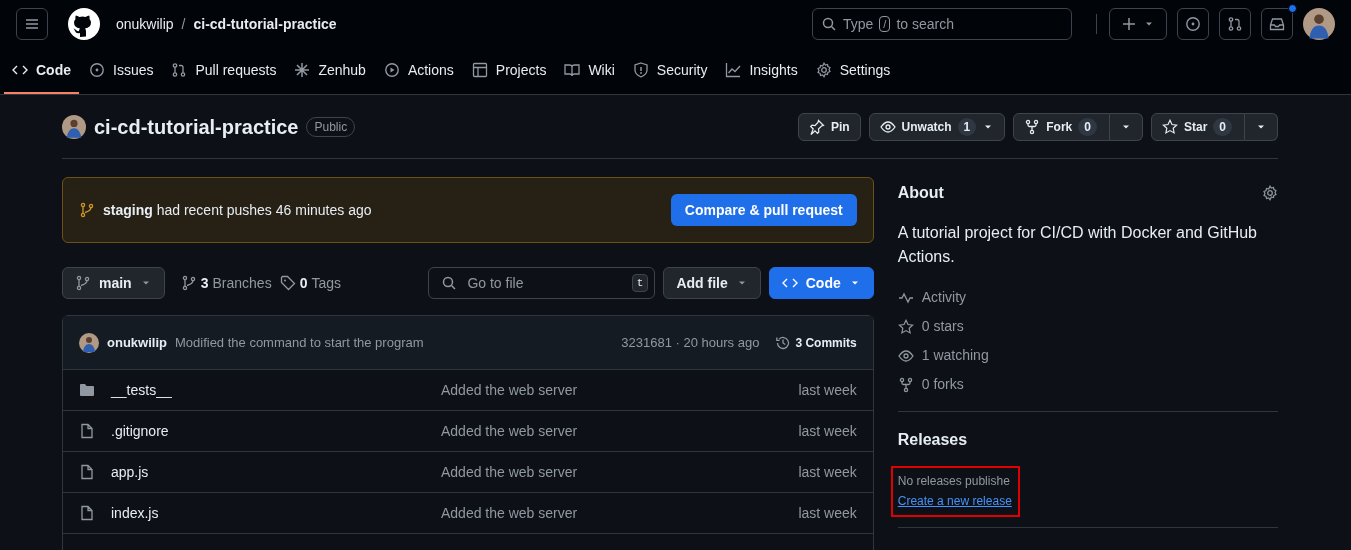 This screenshot has width=1351, height=550. I want to click on owner-link: onukwilip, so click(145, 24).